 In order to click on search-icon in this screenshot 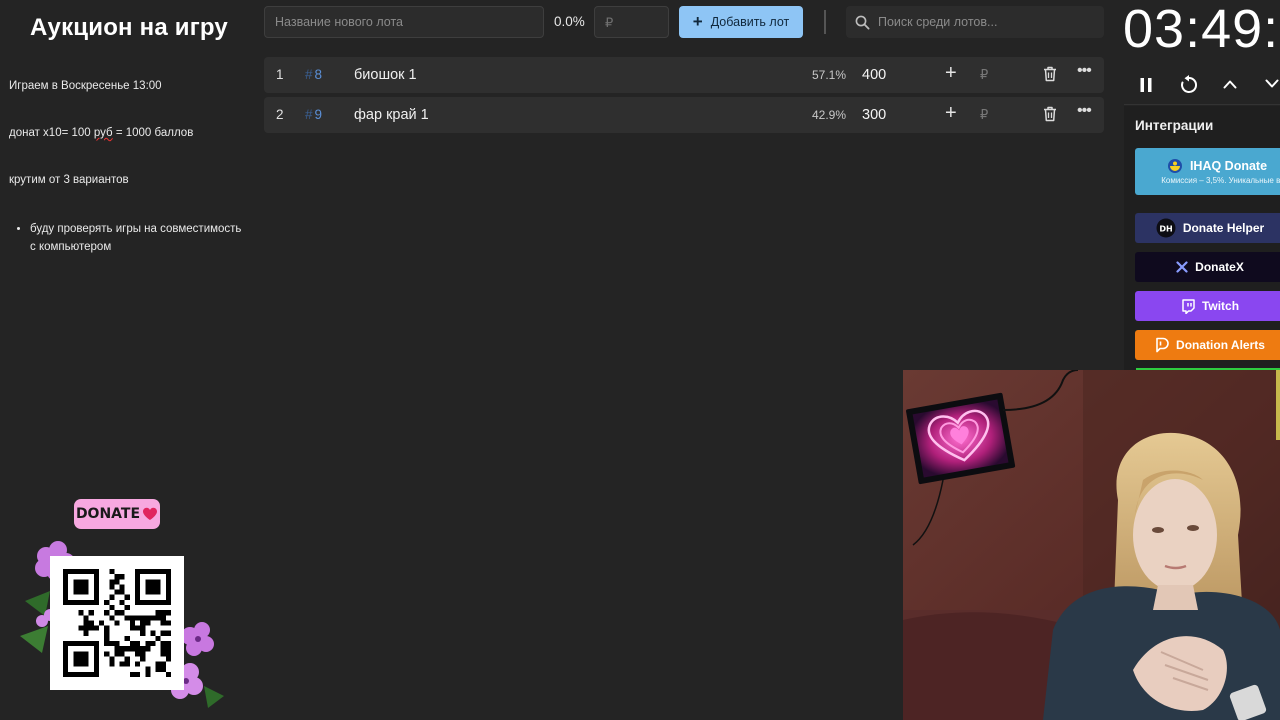, I will do `click(862, 22)`.